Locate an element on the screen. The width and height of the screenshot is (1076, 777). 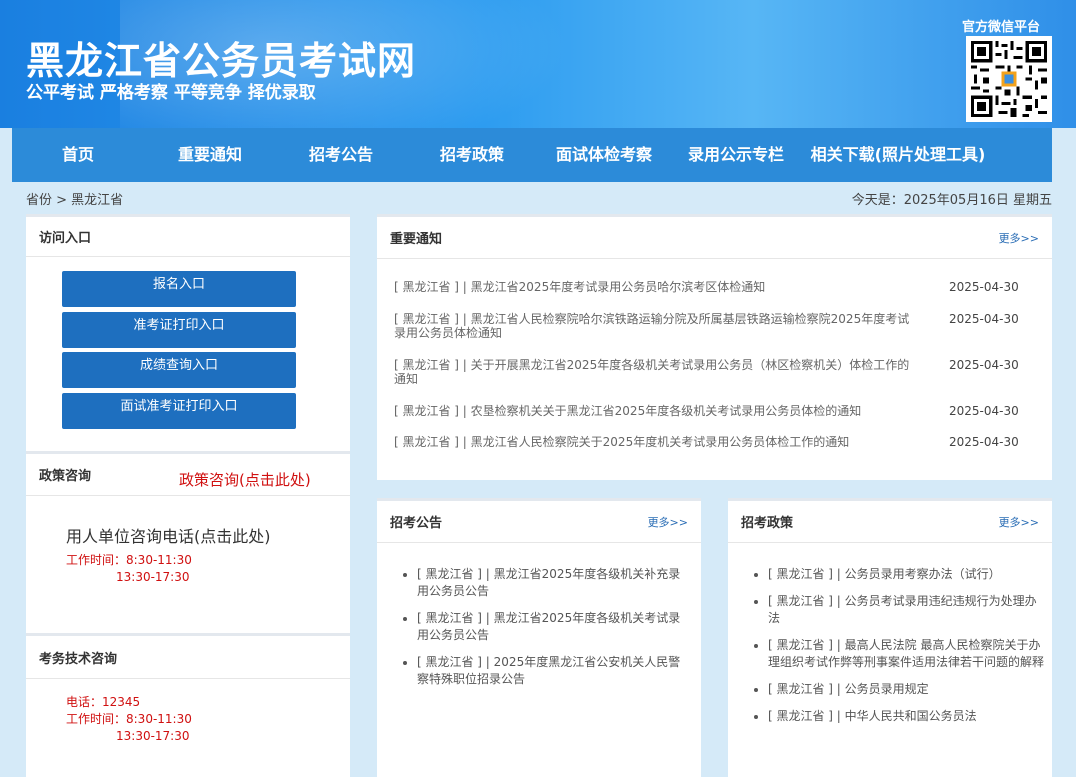
notices-panel-title: 重要通知 is located at coordinates (416, 239).